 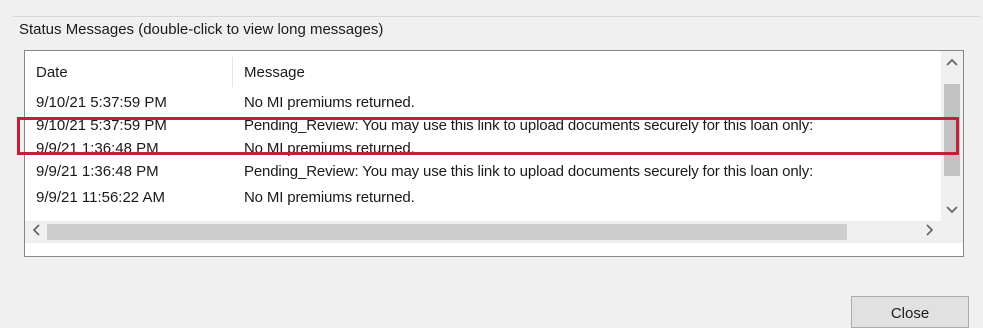 I want to click on row-date: 9/9/21 11:56:22 AM, so click(x=100, y=197).